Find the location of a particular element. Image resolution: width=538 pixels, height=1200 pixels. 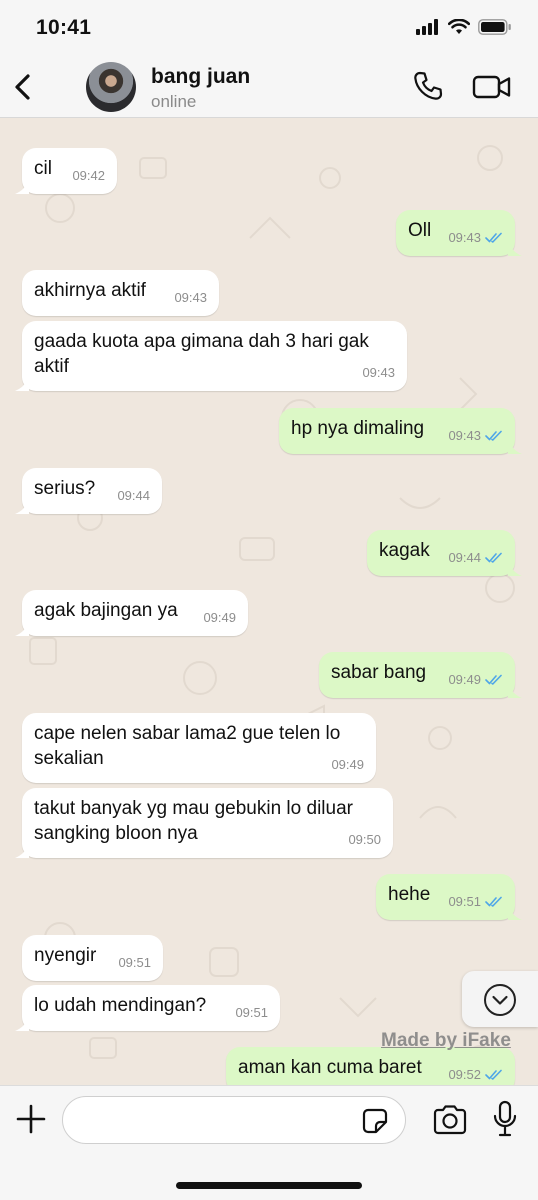

sticker-icon is located at coordinates (375, 1121).